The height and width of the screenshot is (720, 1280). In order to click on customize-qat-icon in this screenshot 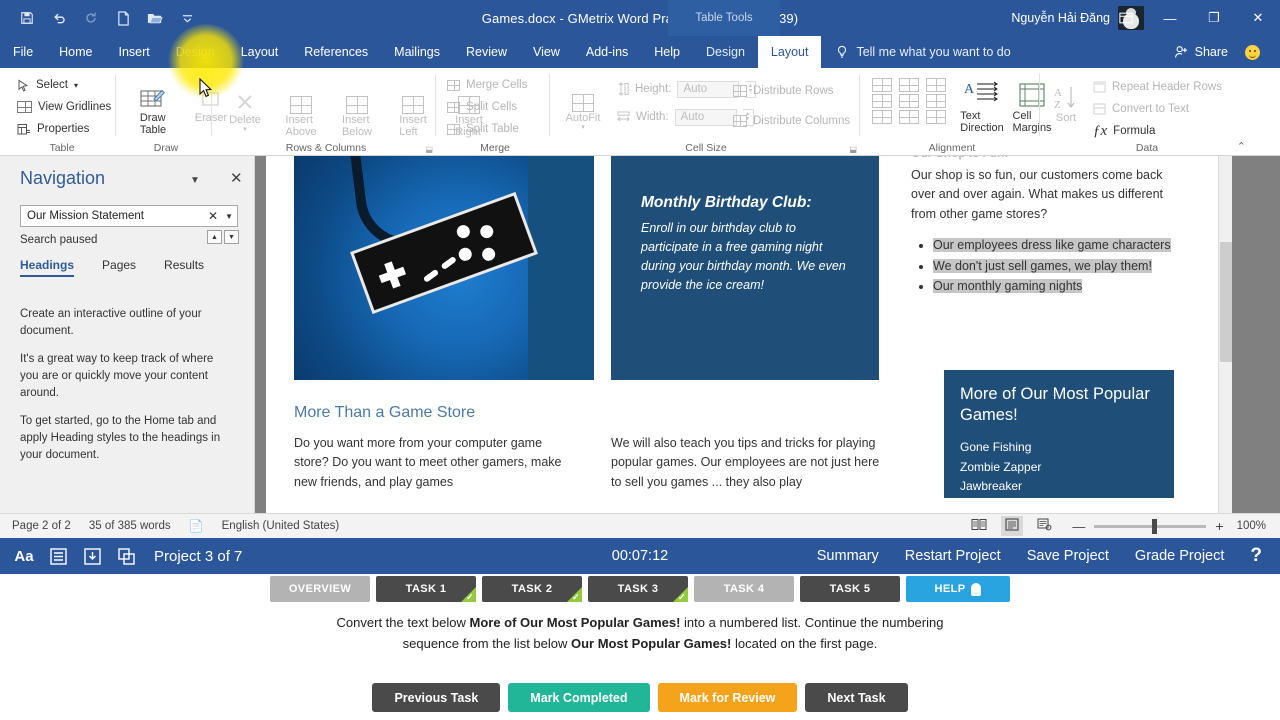, I will do `click(187, 18)`.